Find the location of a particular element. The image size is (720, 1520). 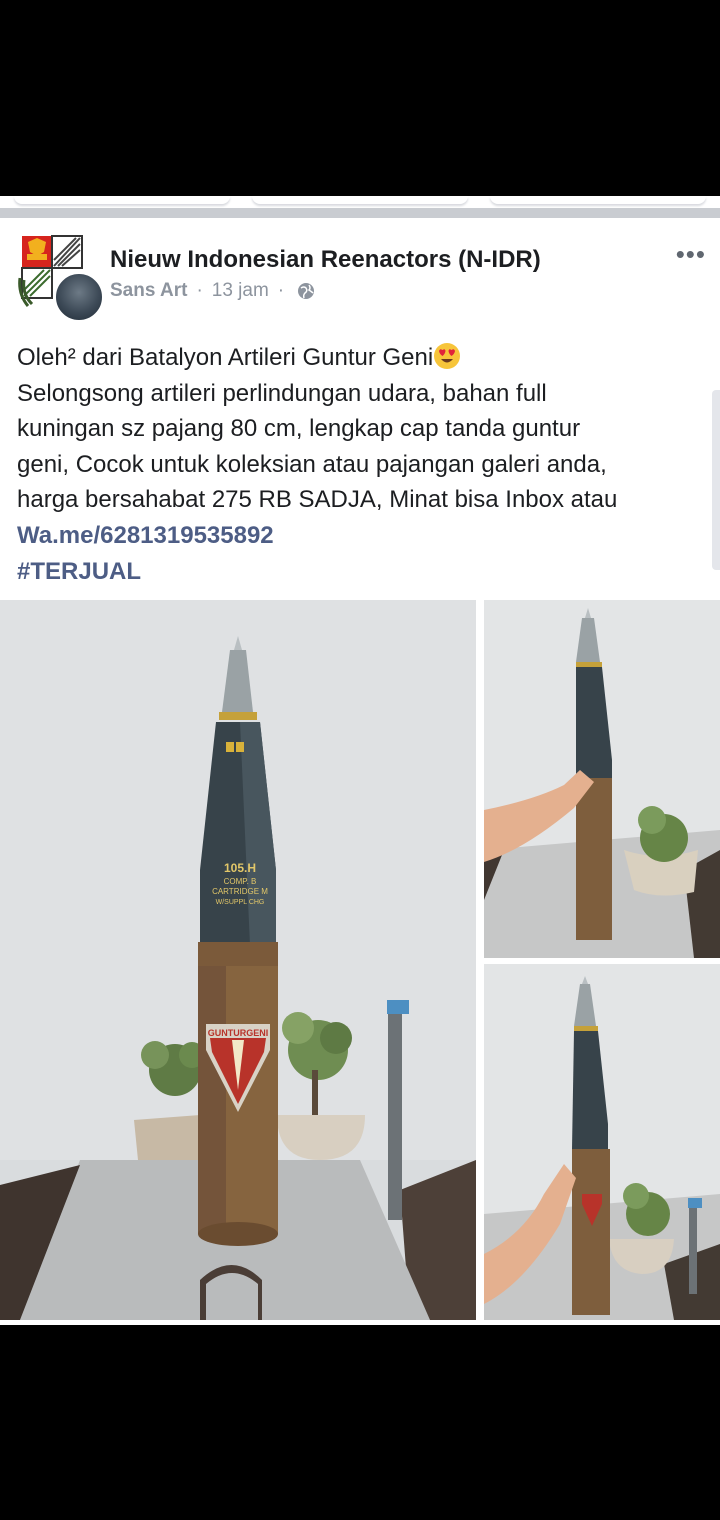

hashtag-link: #TERJUAL is located at coordinates (362, 572).